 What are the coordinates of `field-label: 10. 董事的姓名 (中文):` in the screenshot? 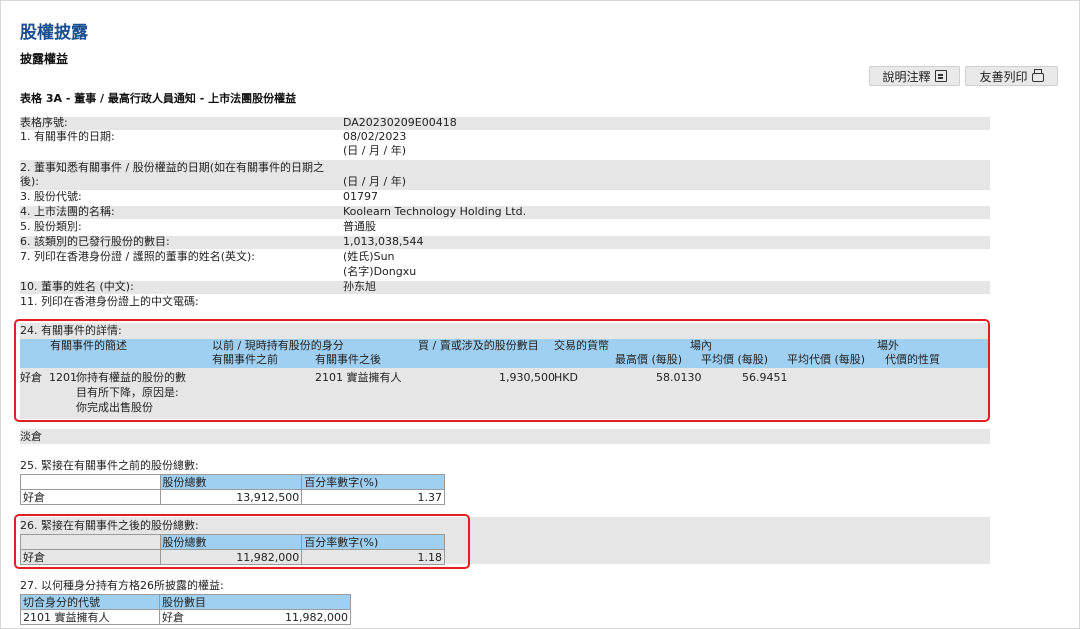 It's located at (77, 286).